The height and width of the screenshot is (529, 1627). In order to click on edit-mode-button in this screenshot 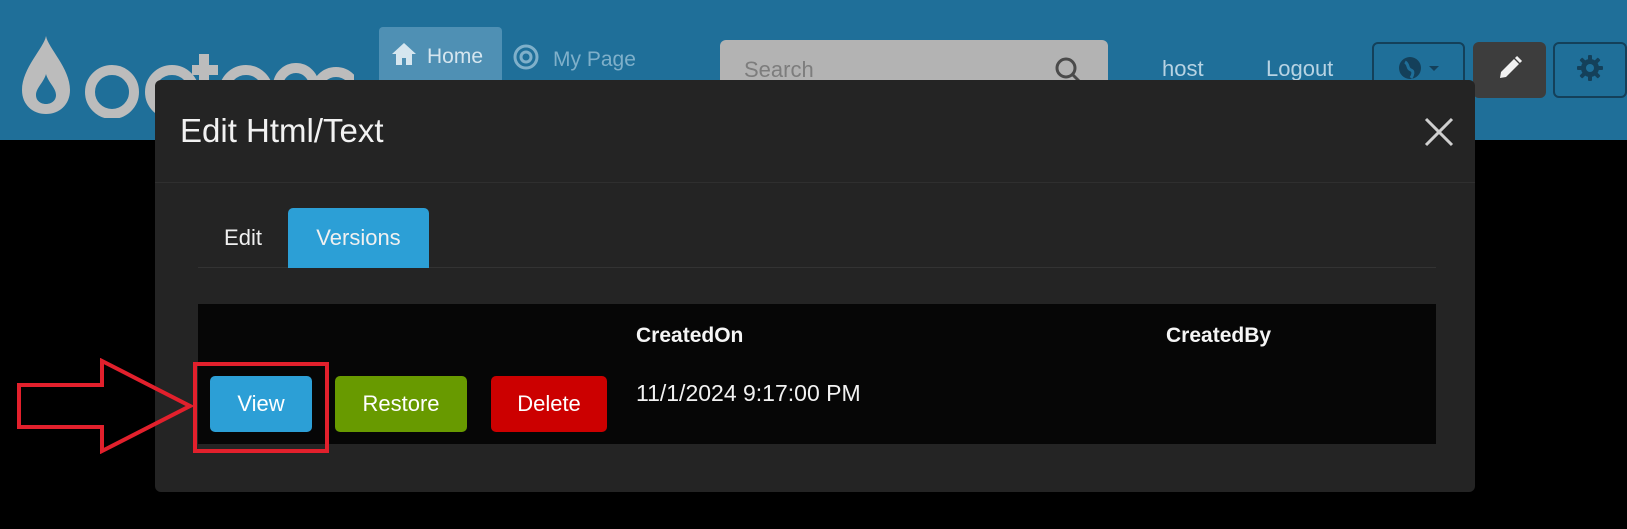, I will do `click(1509, 70)`.